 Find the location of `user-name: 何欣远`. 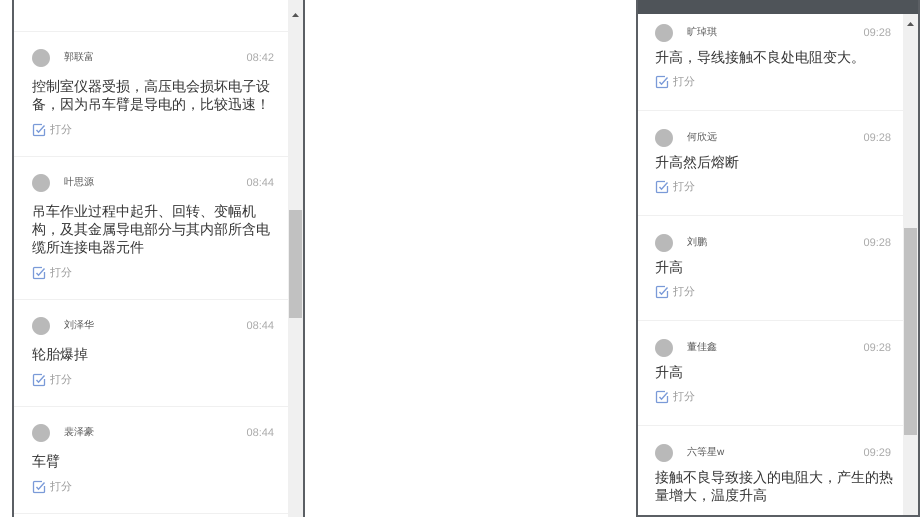

user-name: 何欣远 is located at coordinates (702, 138).